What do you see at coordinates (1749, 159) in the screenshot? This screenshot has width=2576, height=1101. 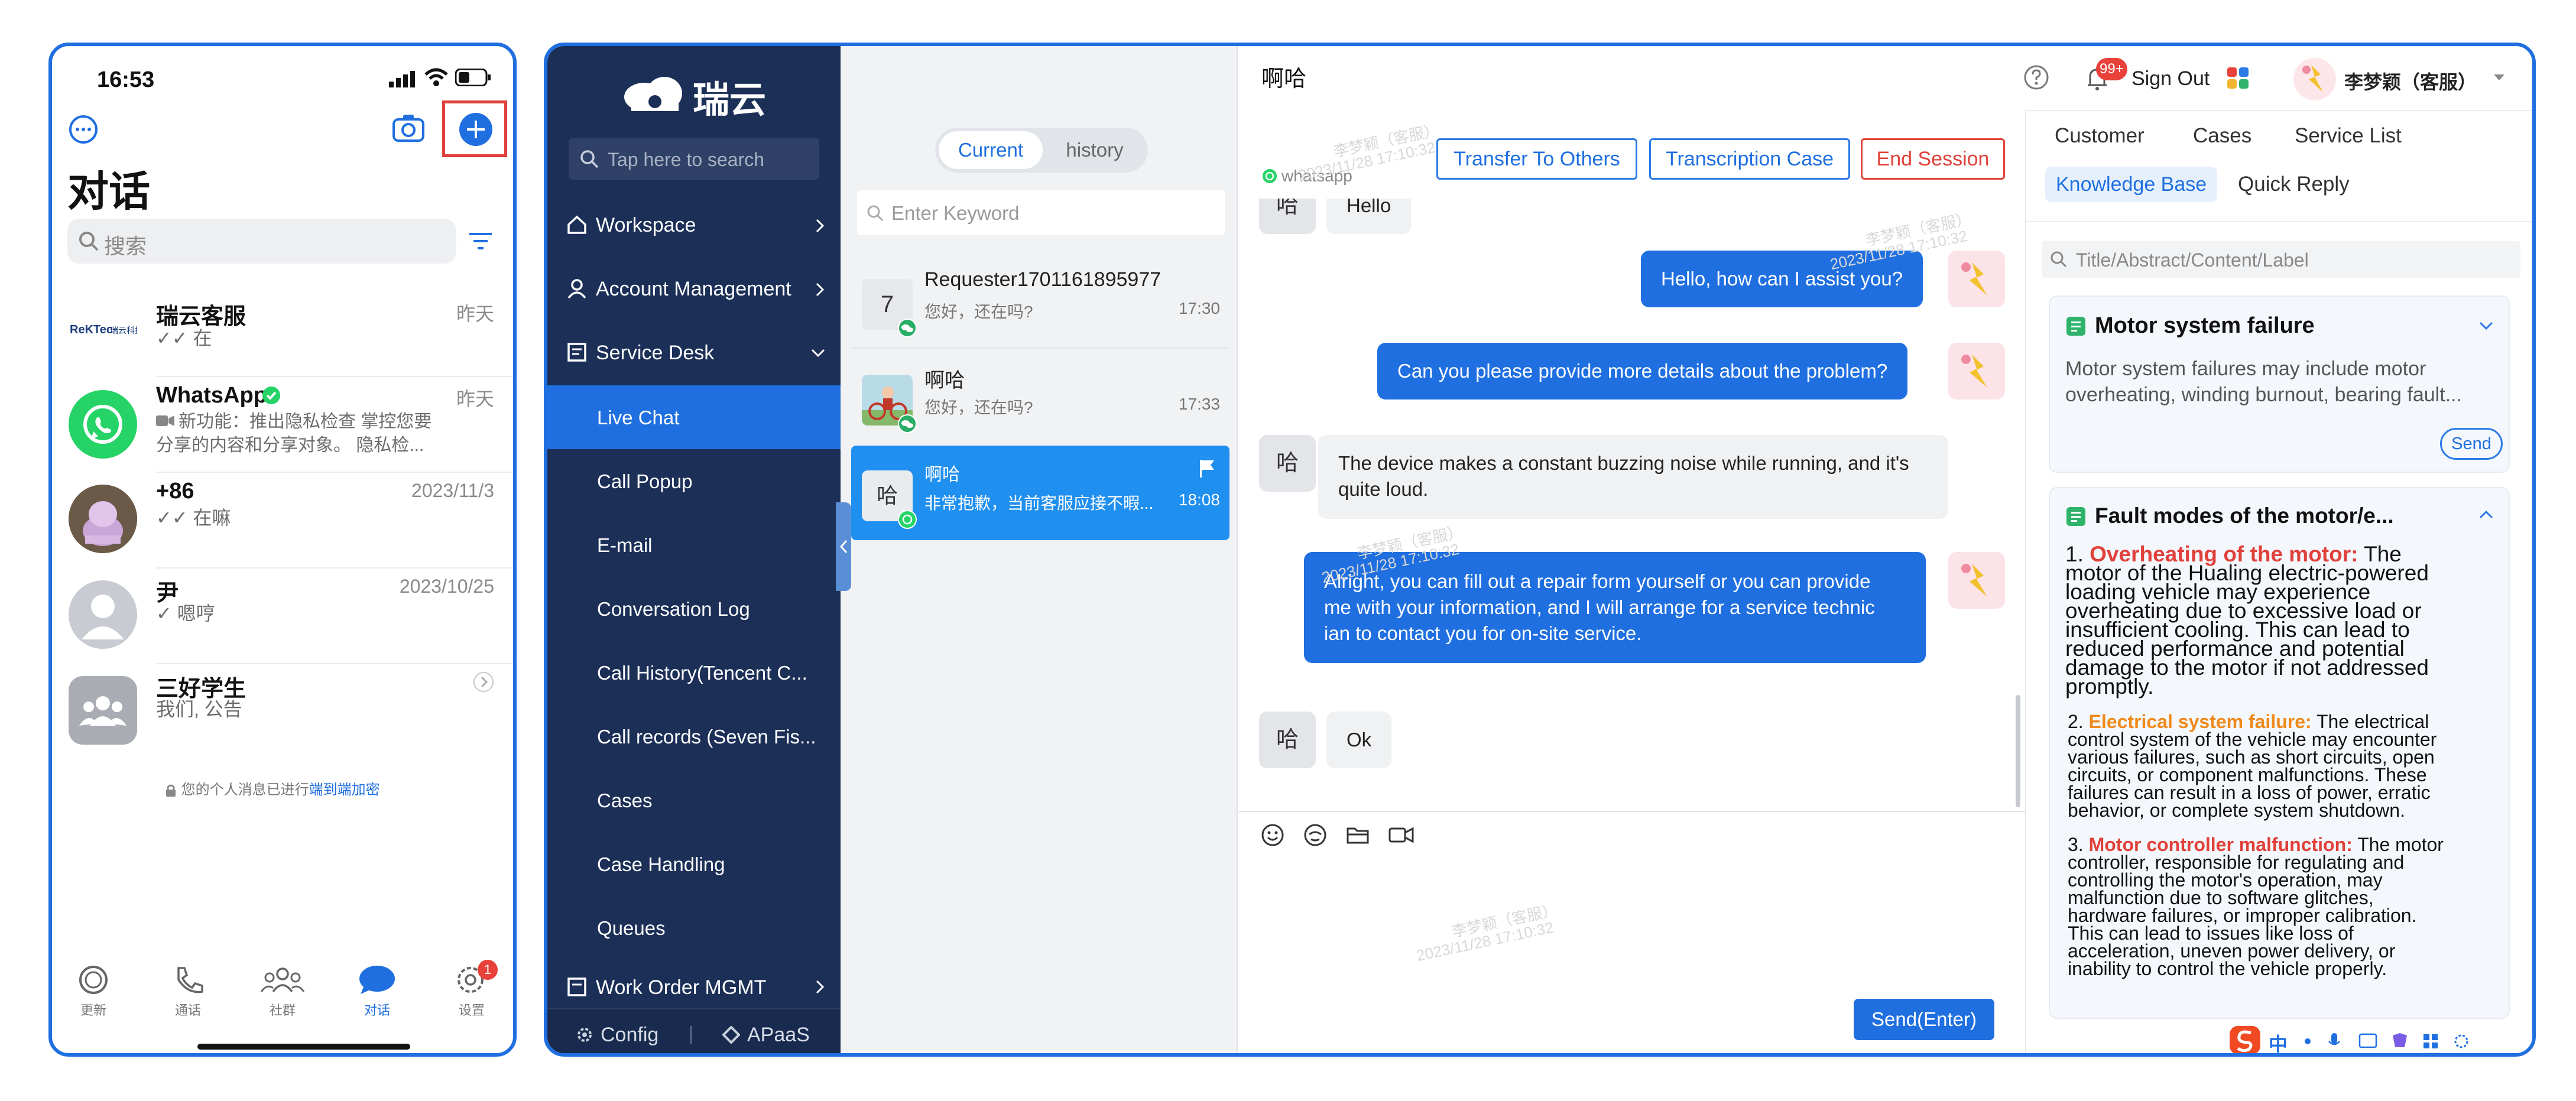 I see `transcription-case-button: Transcription Case` at bounding box center [1749, 159].